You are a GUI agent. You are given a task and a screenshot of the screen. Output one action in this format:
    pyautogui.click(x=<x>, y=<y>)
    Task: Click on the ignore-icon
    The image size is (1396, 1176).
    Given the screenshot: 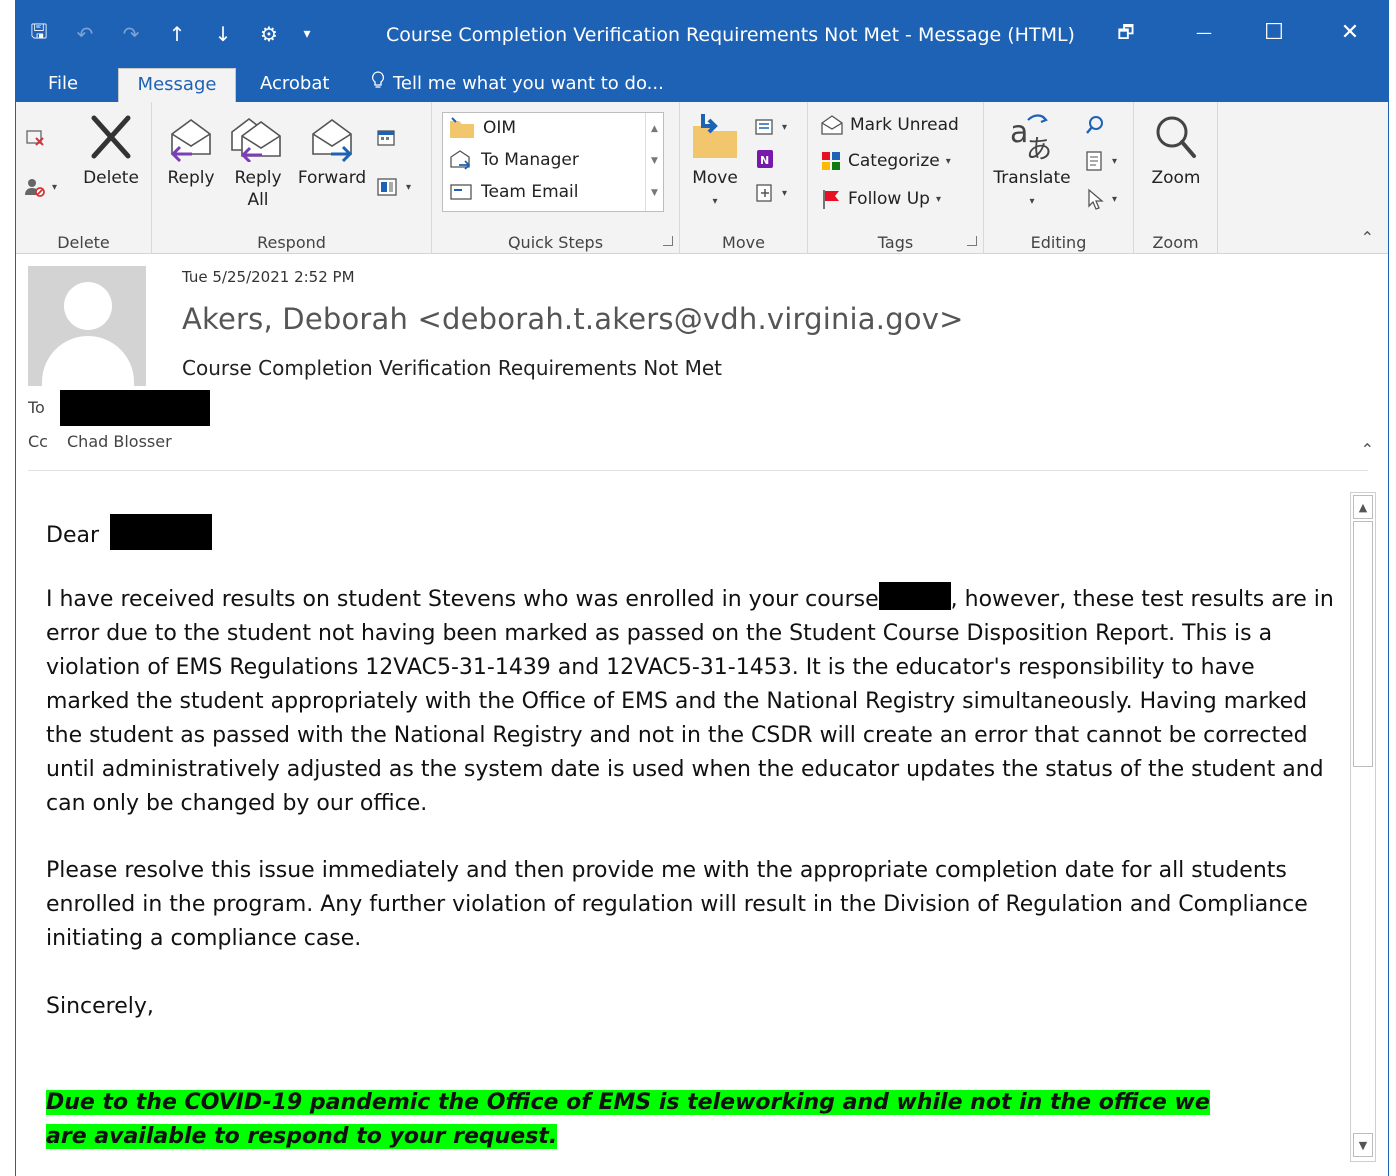 What is the action you would take?
    pyautogui.click(x=35, y=137)
    